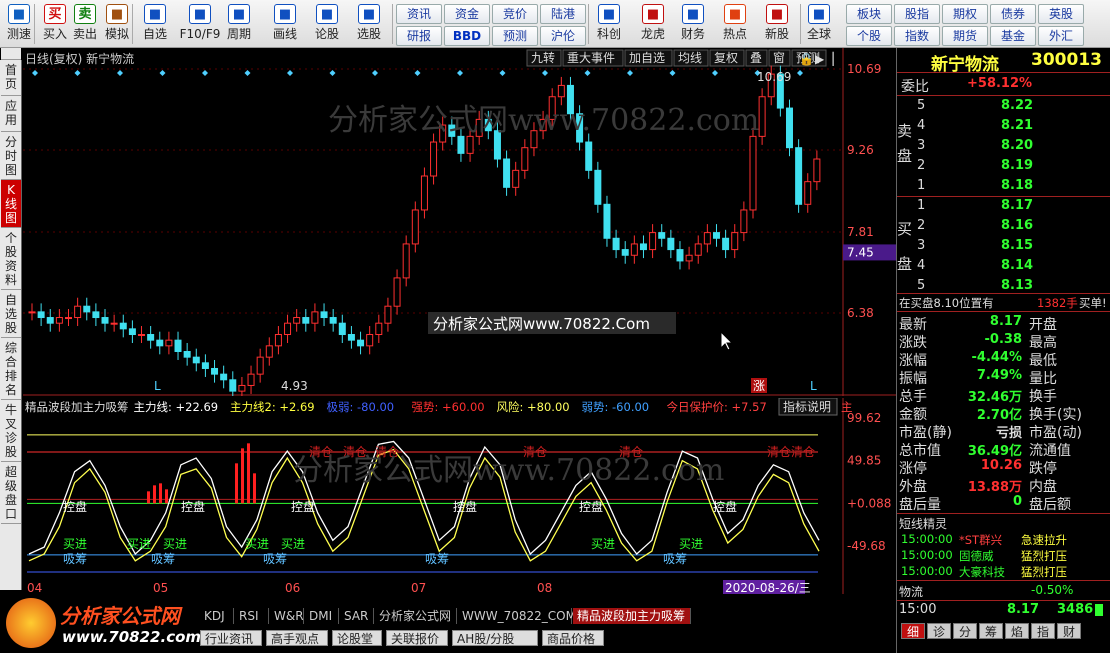  I want to click on indicator-tab: KDJ, so click(217, 616).